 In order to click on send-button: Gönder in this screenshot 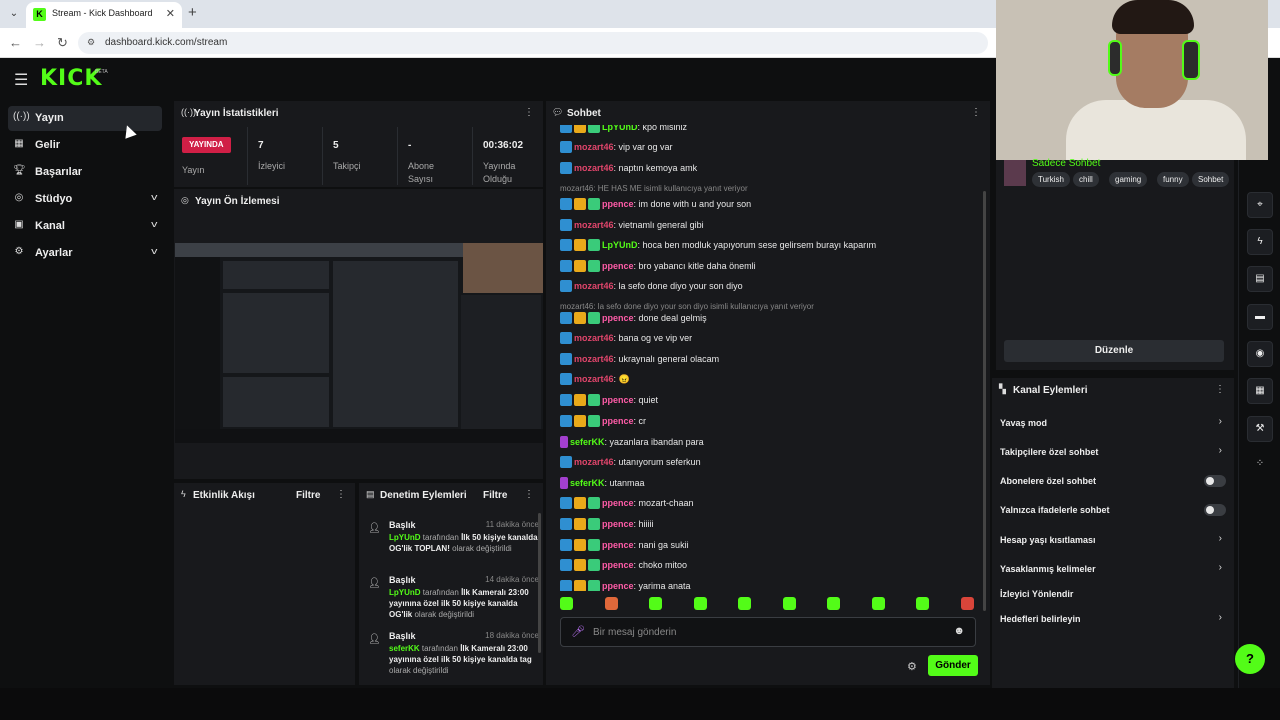, I will do `click(953, 665)`.